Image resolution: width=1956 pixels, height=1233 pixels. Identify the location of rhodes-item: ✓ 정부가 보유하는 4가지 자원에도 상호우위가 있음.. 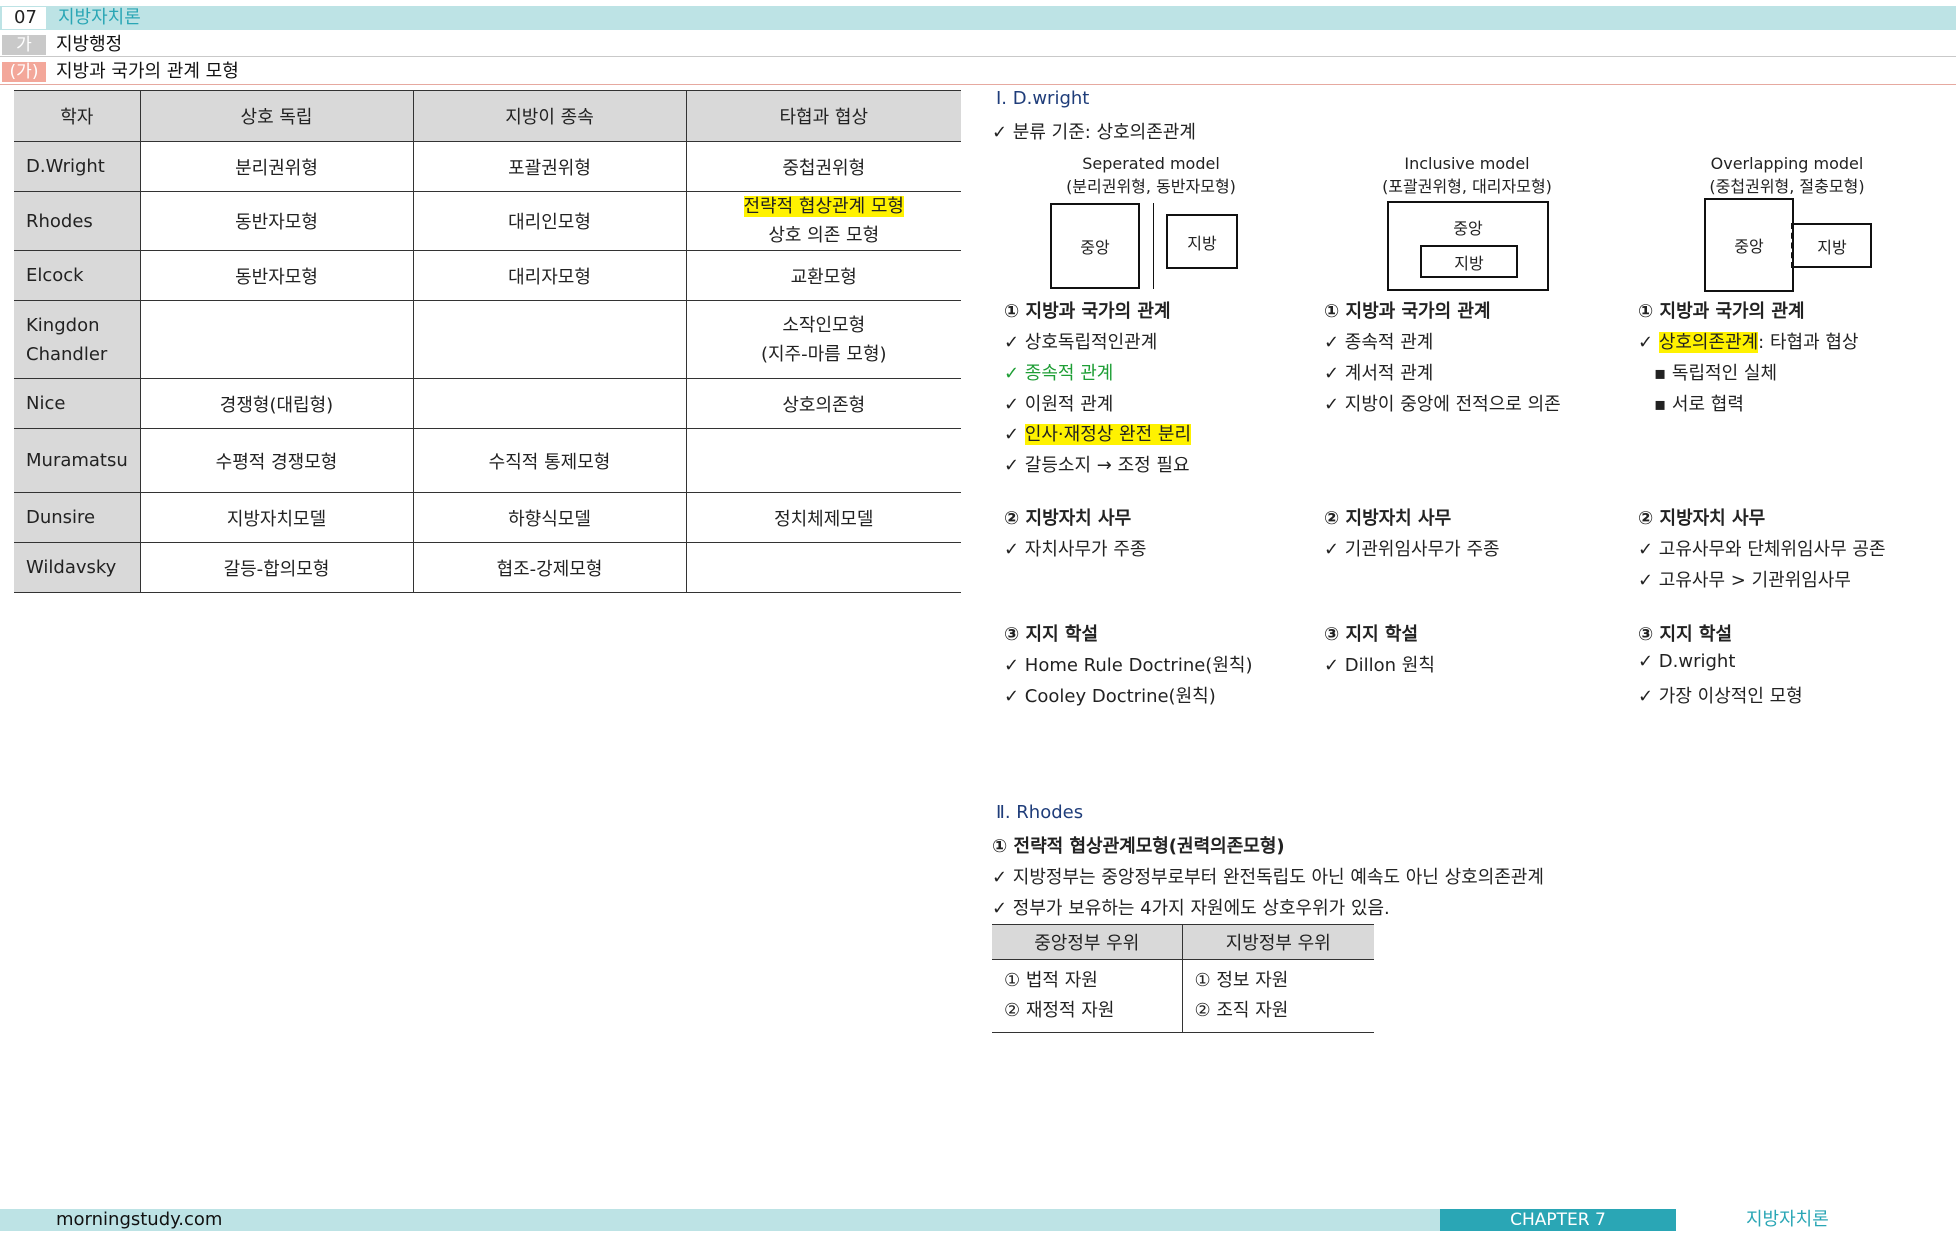
(1191, 908).